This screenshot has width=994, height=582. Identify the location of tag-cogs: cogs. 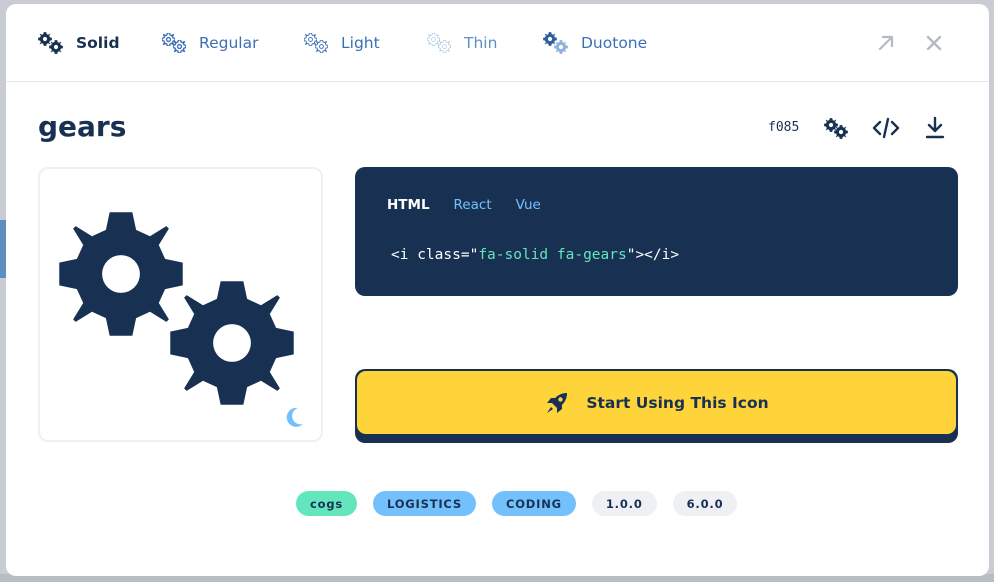
(326, 503).